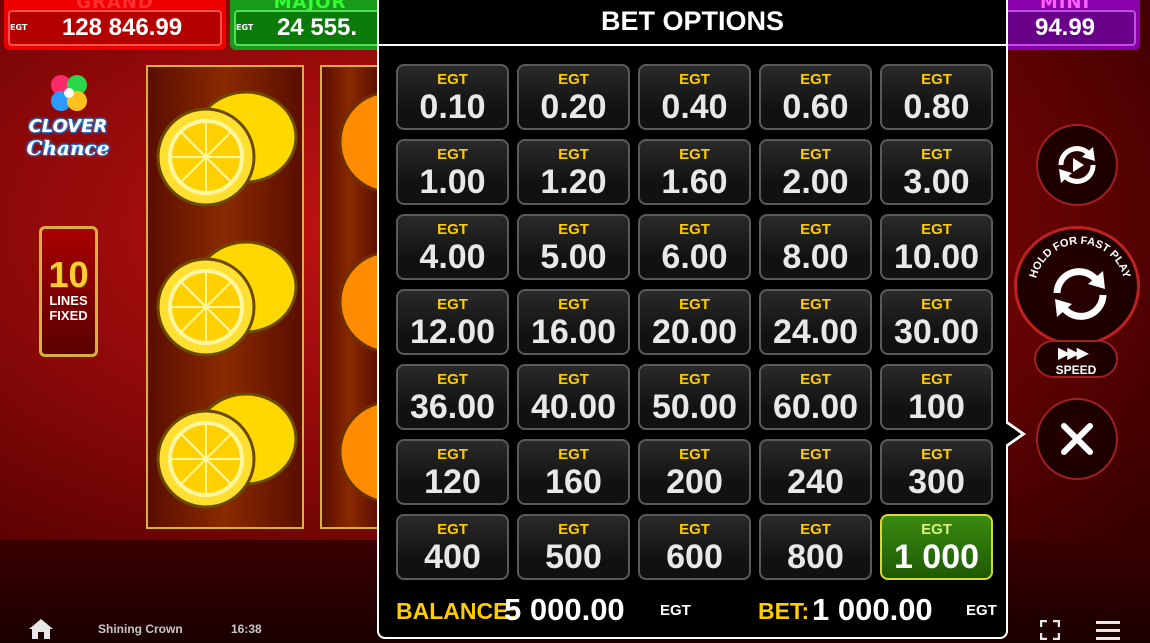 Image resolution: width=1150 pixels, height=643 pixels. What do you see at coordinates (694, 97) in the screenshot?
I see `bet-option-button: EGT 0.40` at bounding box center [694, 97].